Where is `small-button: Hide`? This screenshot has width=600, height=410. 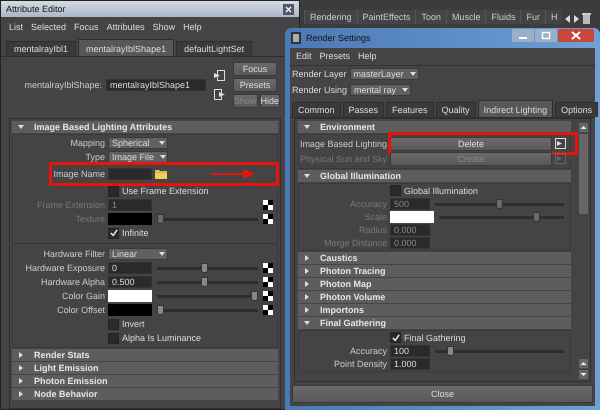 small-button: Hide is located at coordinates (270, 101).